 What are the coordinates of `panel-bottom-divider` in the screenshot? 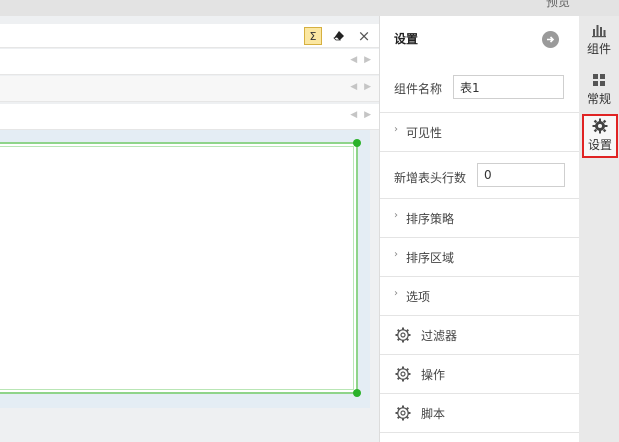 It's located at (479, 437).